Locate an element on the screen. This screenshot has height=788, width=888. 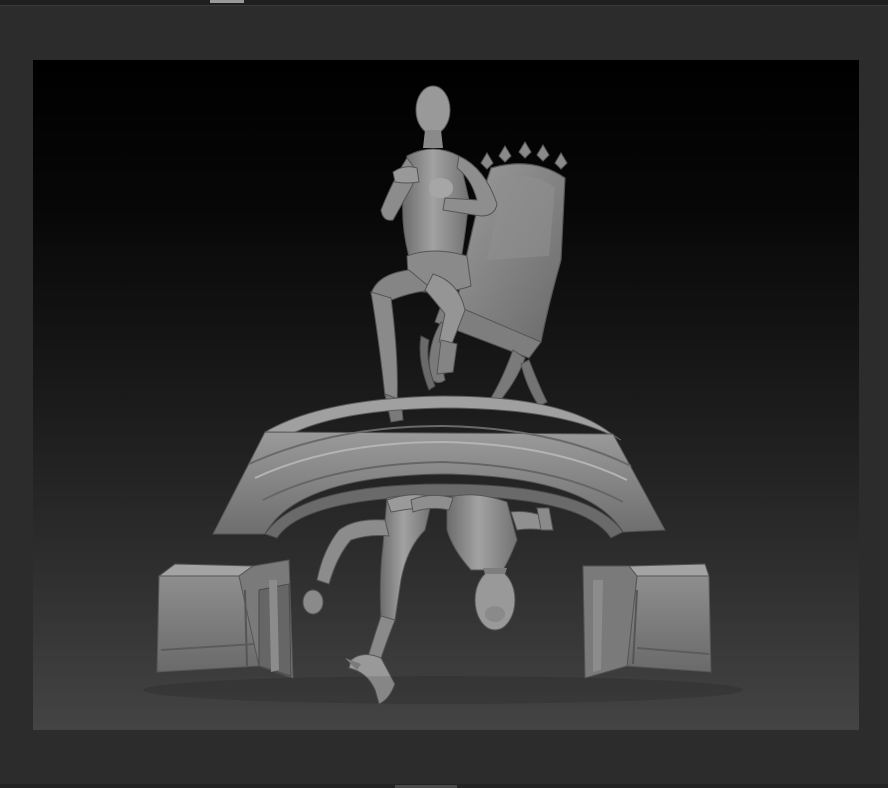
ground-shadow is located at coordinates (443, 690).